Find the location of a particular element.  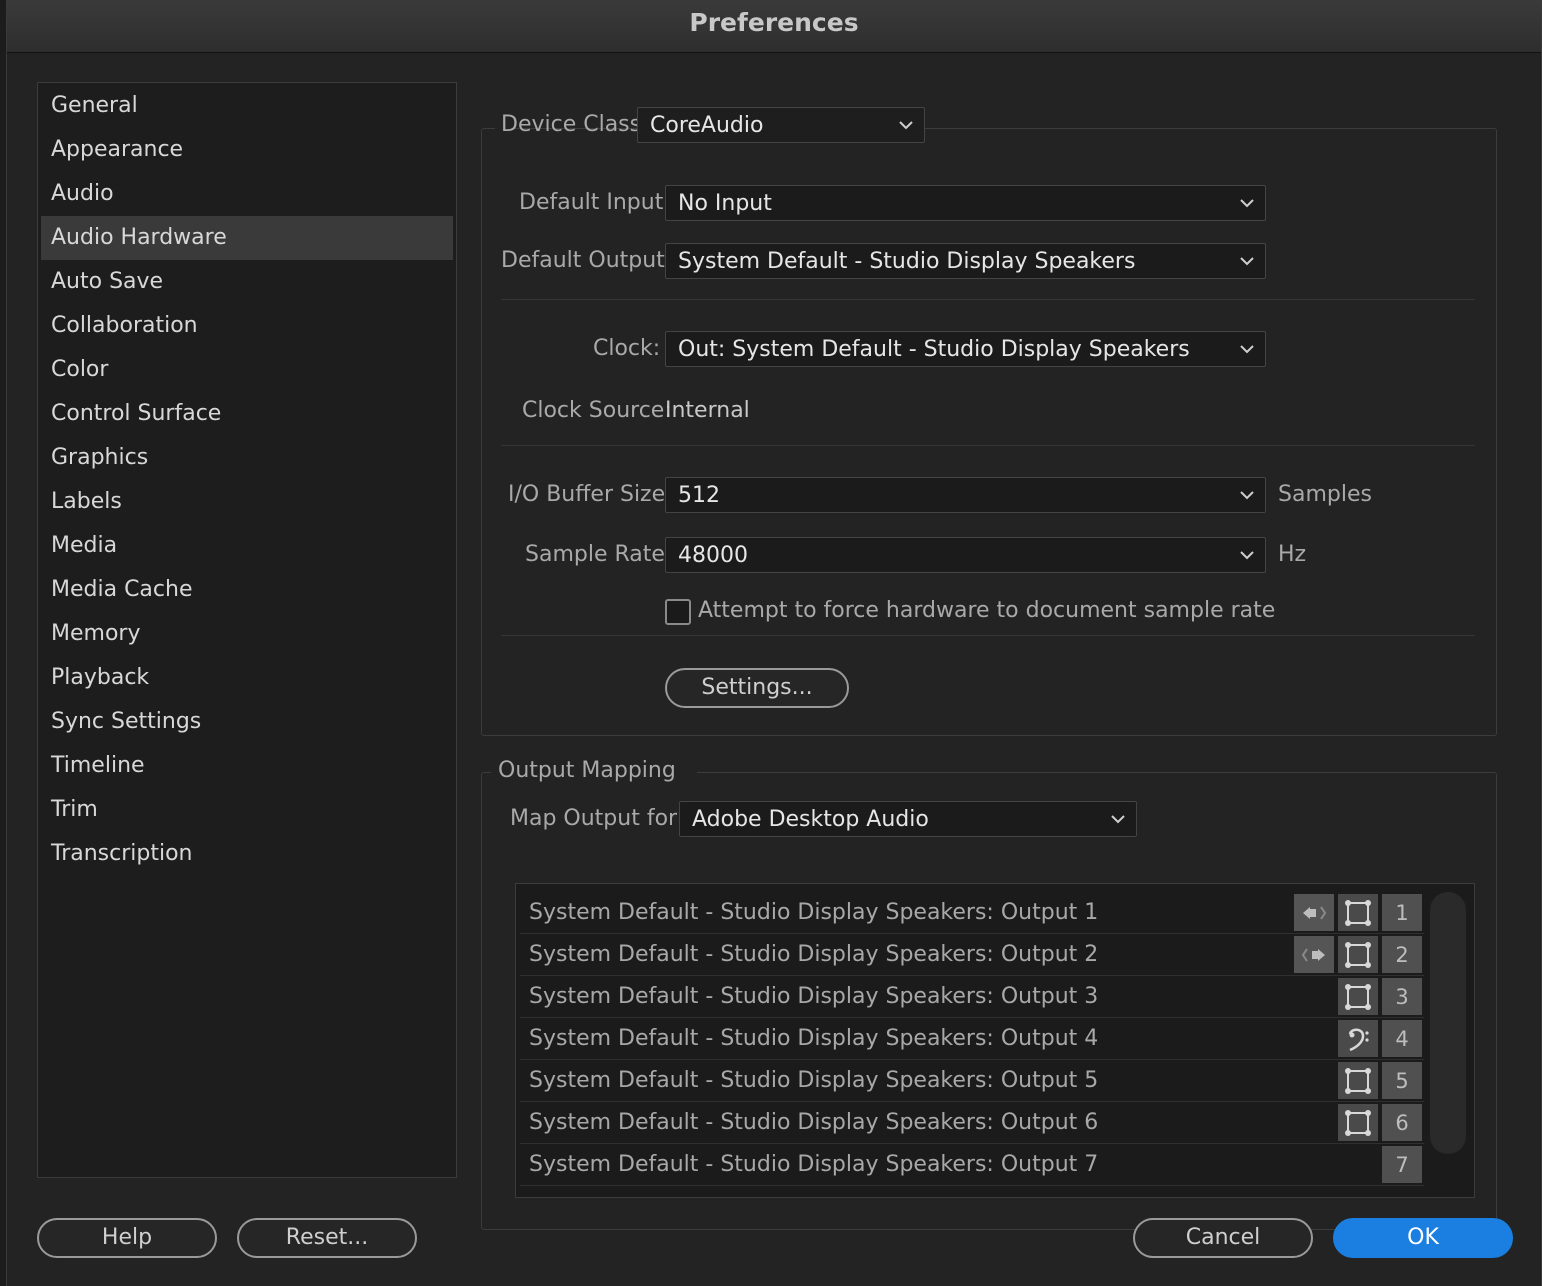

channel-number: 6 is located at coordinates (1402, 1122).